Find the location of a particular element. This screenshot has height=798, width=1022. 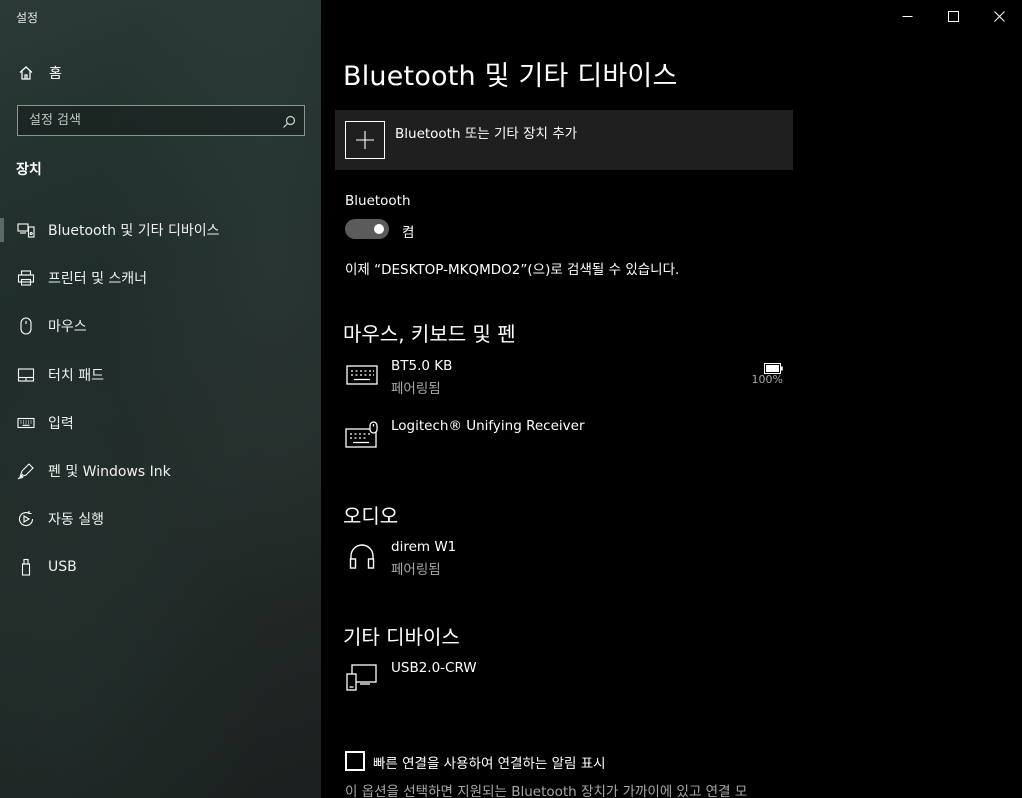

window-controls is located at coordinates (953, 16).